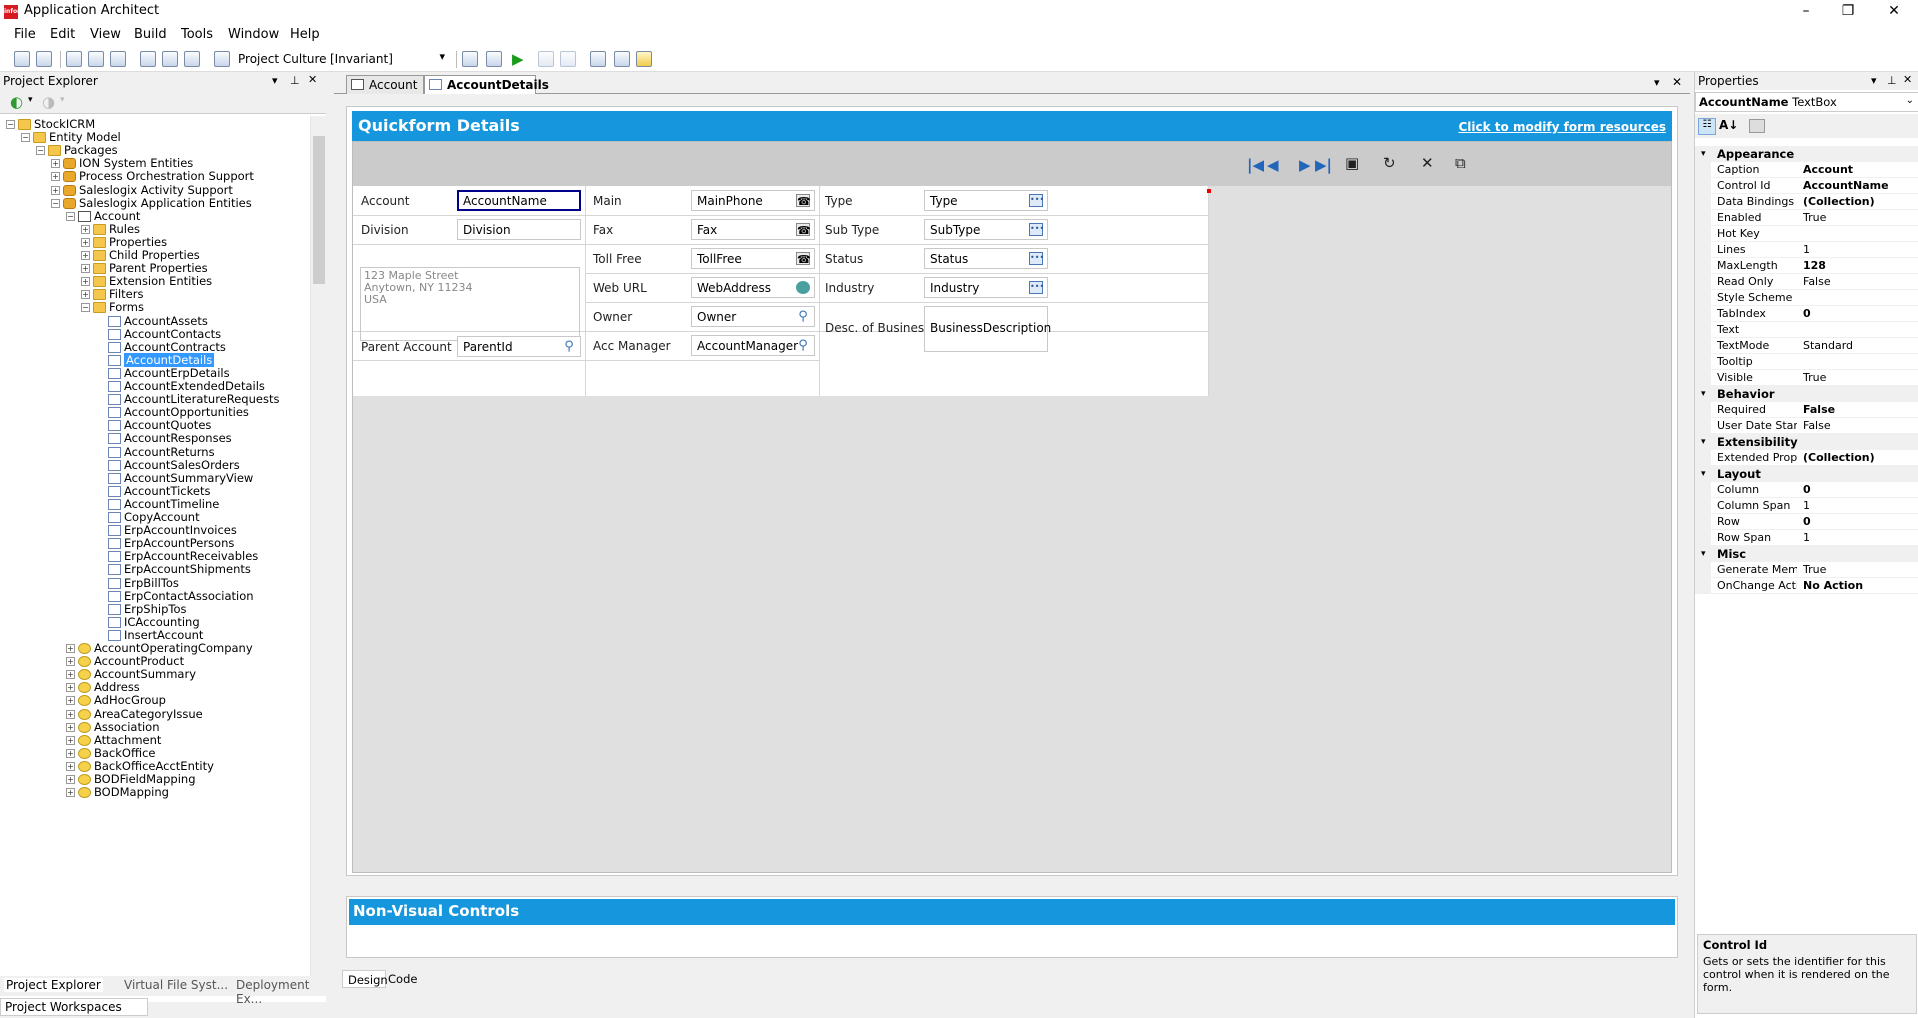 This screenshot has width=1918, height=1018. Describe the element at coordinates (74, 59) in the screenshot. I see `cut-icon` at that location.